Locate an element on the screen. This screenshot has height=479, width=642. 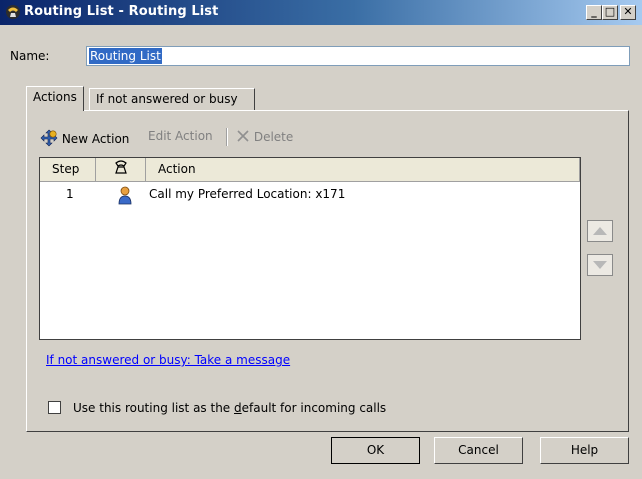
ok-button: OK is located at coordinates (375, 450).